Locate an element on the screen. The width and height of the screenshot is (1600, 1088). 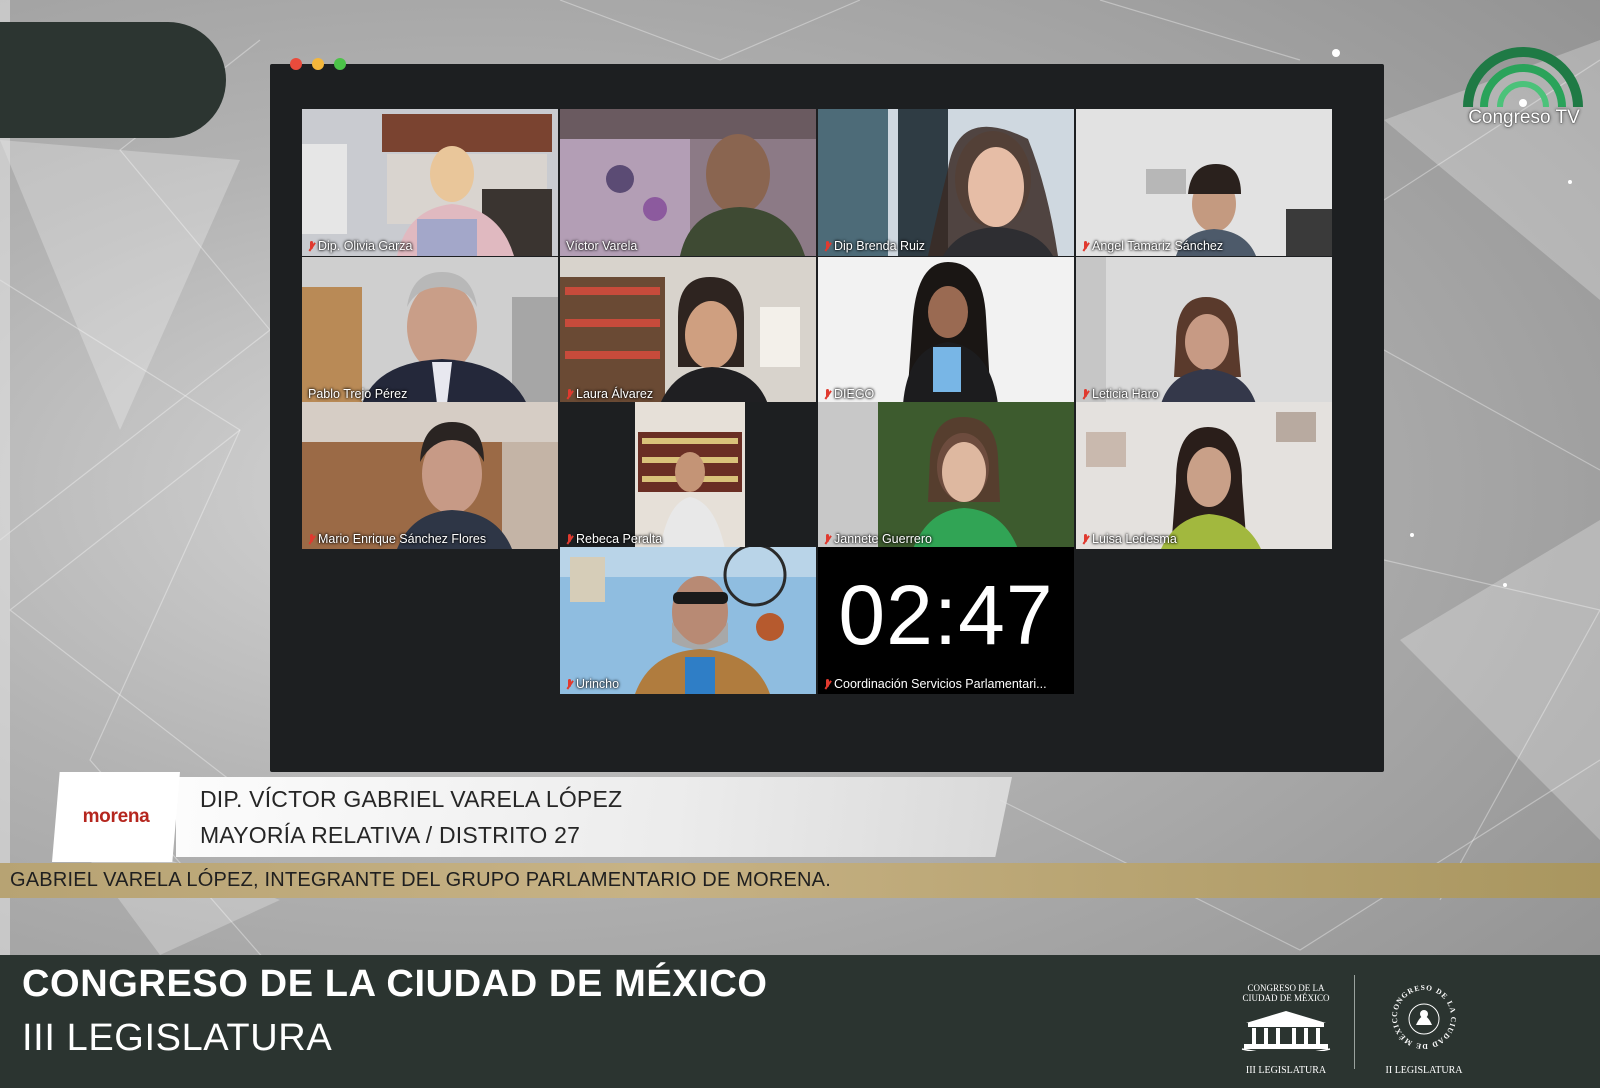
participant-tile: Angel Tamariz Sánchez is located at coordinates (1204, 182).